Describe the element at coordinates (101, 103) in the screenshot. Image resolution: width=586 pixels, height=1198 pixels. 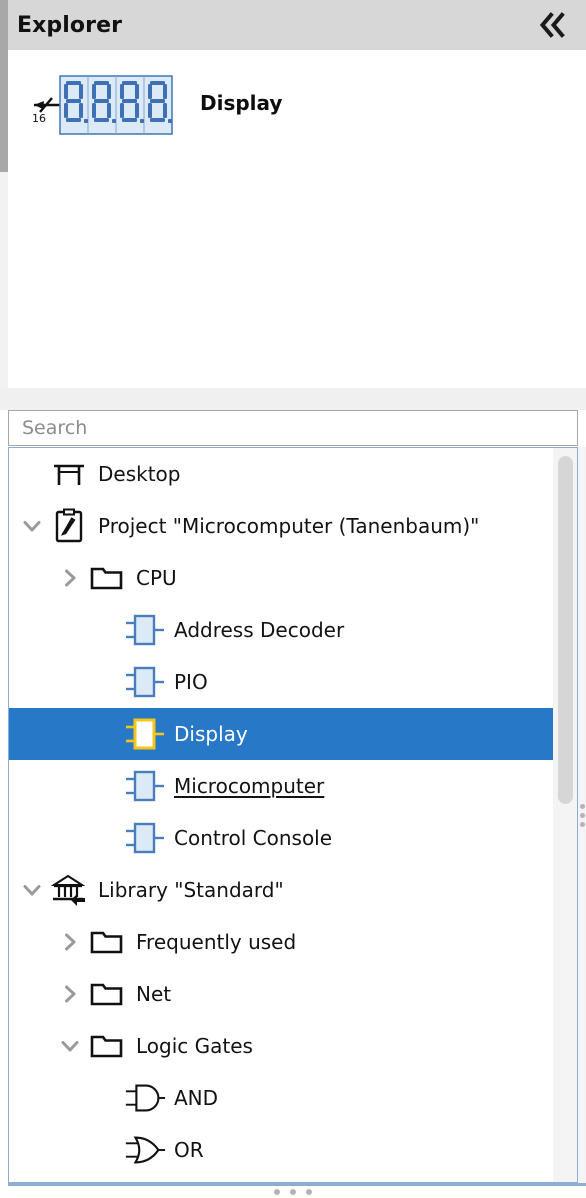
I see `seven-segment-display-icon: 16` at that location.